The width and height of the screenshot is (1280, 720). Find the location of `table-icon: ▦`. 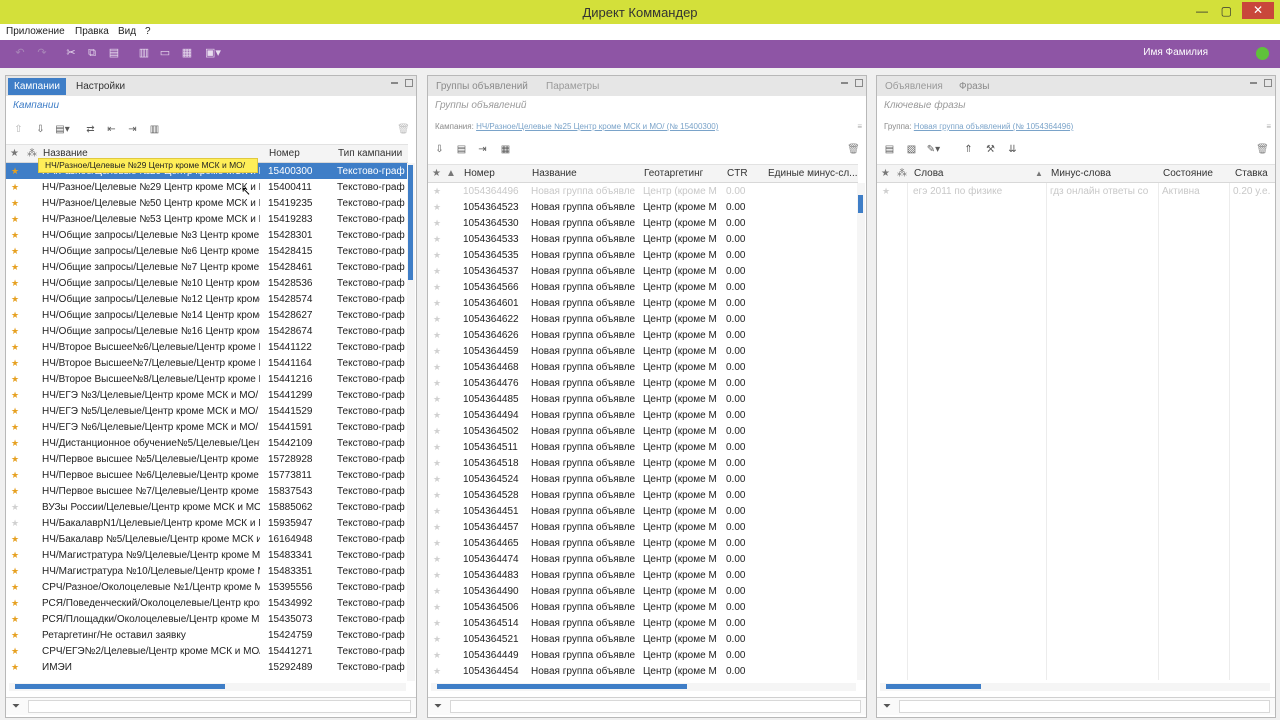

table-icon: ▦ is located at coordinates (187, 53).